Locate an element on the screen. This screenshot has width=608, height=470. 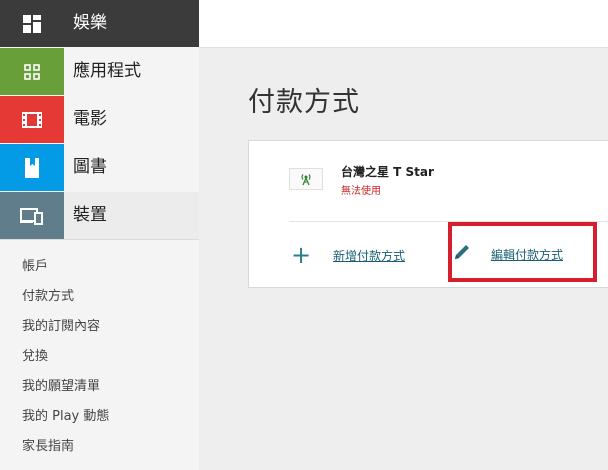
apps-grid-icon is located at coordinates (32, 71).